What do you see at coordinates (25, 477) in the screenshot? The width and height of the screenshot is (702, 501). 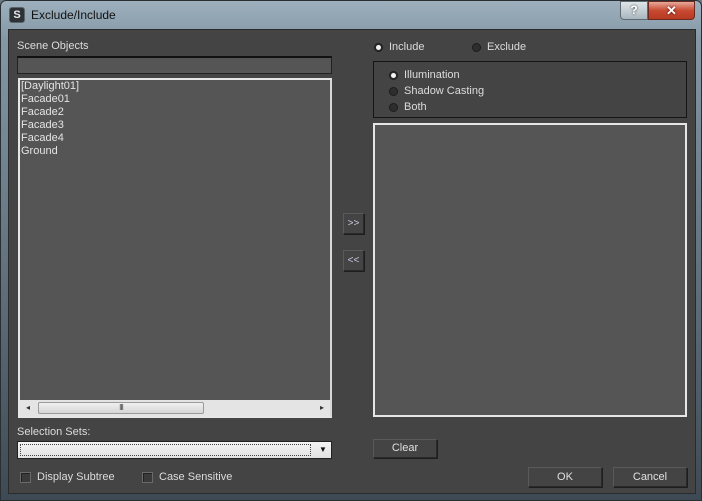 I see `display-subtree-checkbox` at bounding box center [25, 477].